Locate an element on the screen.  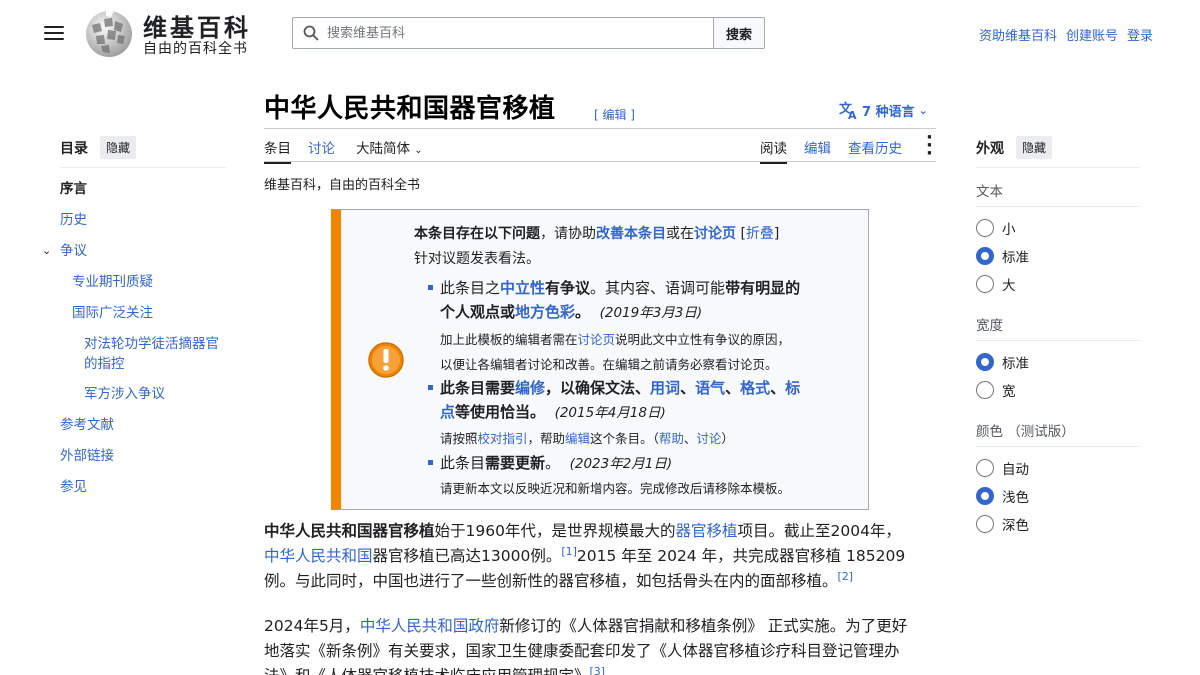
toc-header: 目录 隐藏 is located at coordinates (143, 152).